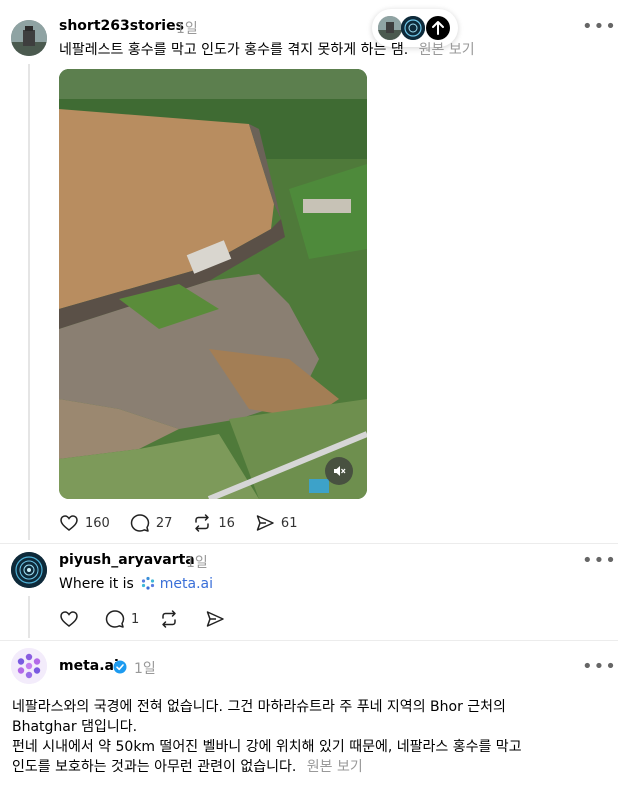  What do you see at coordinates (136, 585) in the screenshot?
I see `post-text: Where it is meta.ai` at bounding box center [136, 585].